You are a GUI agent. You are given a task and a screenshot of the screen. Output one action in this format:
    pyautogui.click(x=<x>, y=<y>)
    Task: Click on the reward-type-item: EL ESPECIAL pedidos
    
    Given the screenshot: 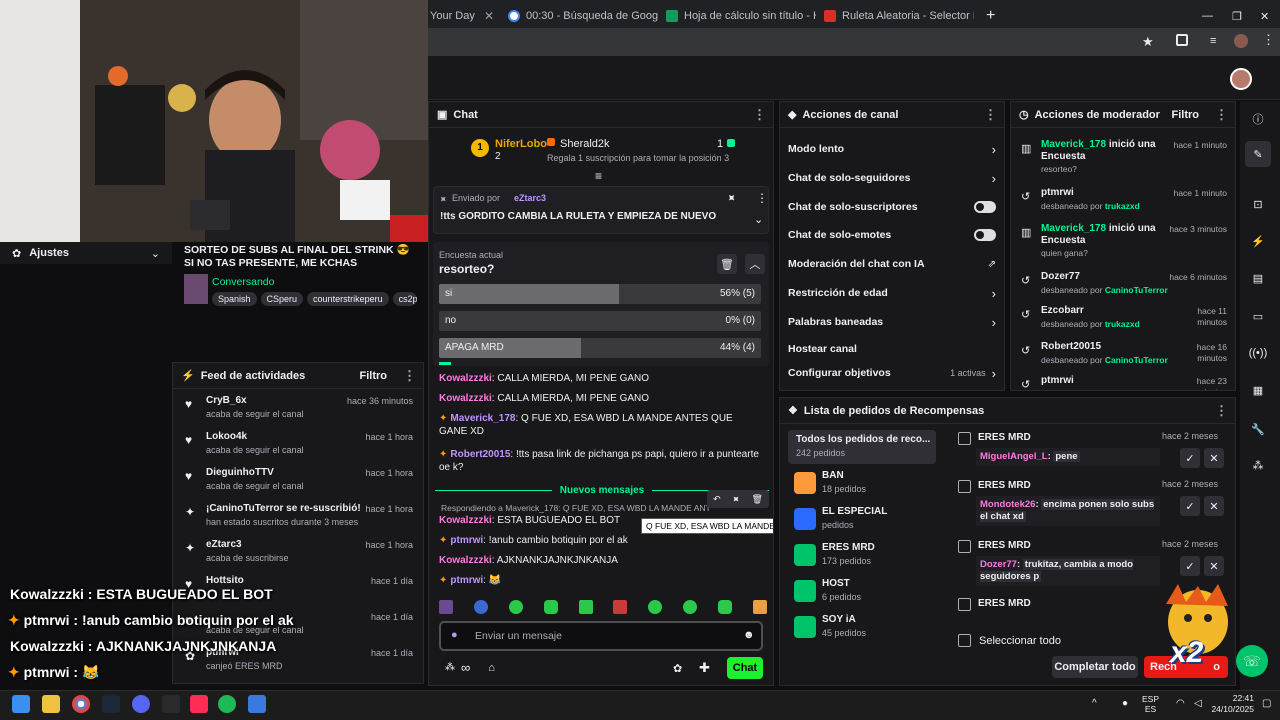 What is the action you would take?
    pyautogui.click(x=862, y=519)
    